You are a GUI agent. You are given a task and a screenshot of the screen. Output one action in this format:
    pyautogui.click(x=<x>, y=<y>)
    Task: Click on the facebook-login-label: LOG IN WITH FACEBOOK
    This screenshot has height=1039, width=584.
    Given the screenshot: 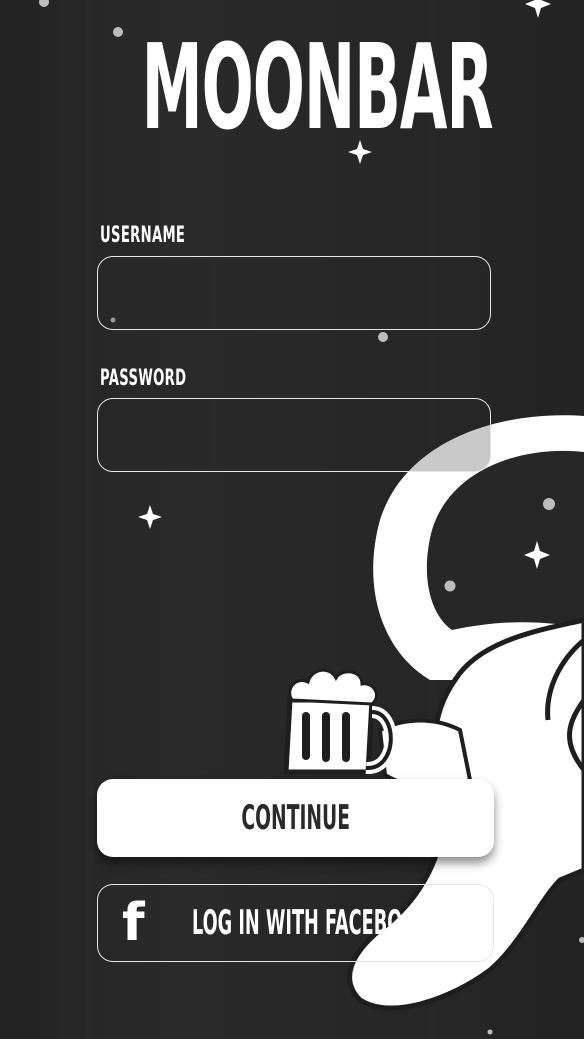 What is the action you would take?
    pyautogui.click(x=311, y=923)
    